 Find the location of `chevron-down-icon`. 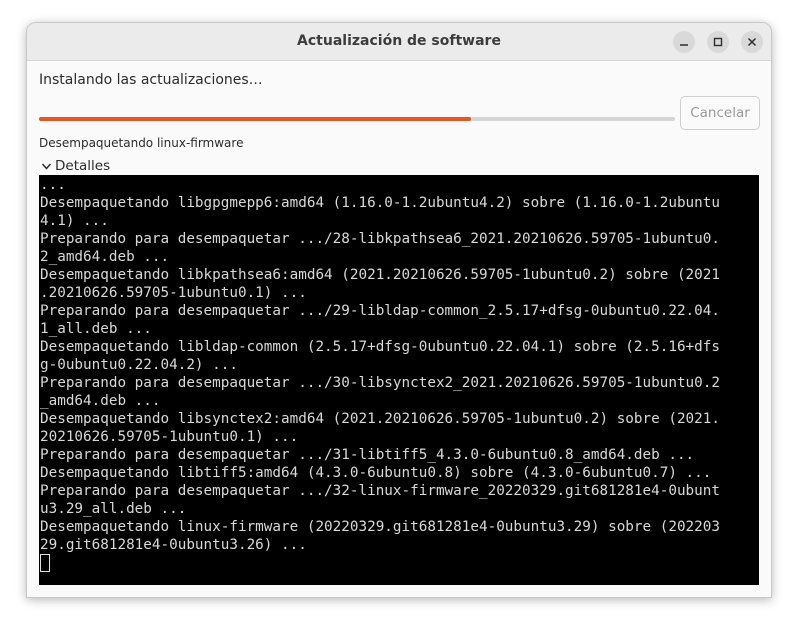

chevron-down-icon is located at coordinates (46, 166).